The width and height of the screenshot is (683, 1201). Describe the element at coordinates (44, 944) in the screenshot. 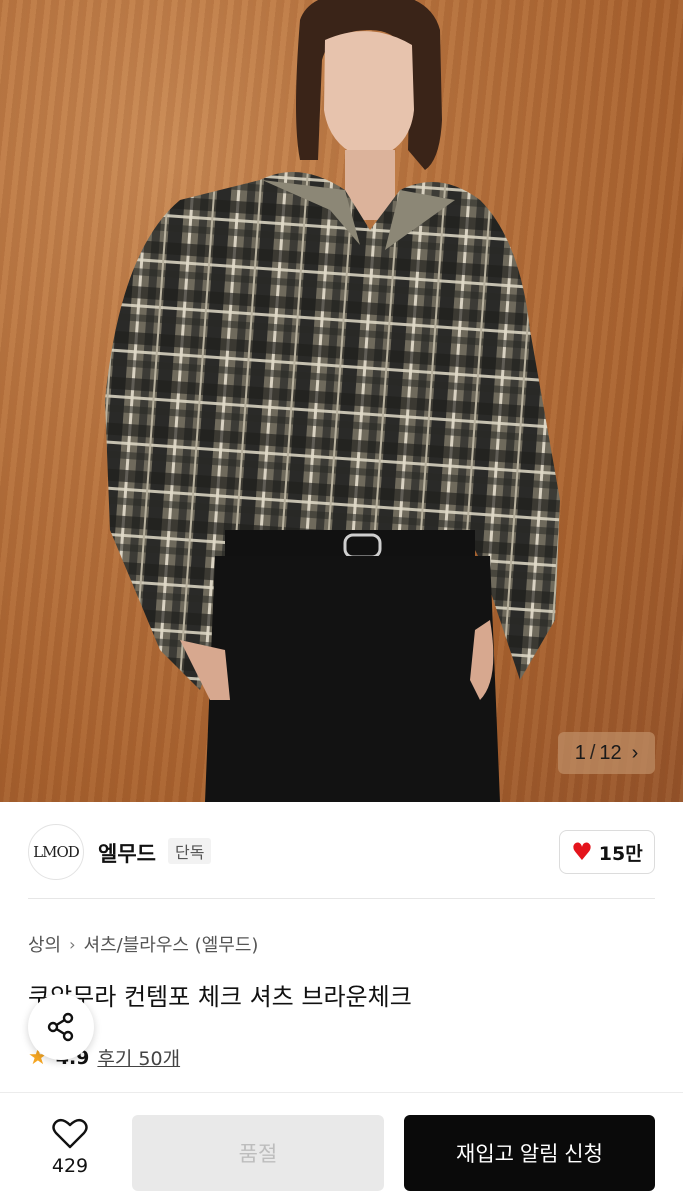

I see `breadcrumb-item-category: 상의` at that location.